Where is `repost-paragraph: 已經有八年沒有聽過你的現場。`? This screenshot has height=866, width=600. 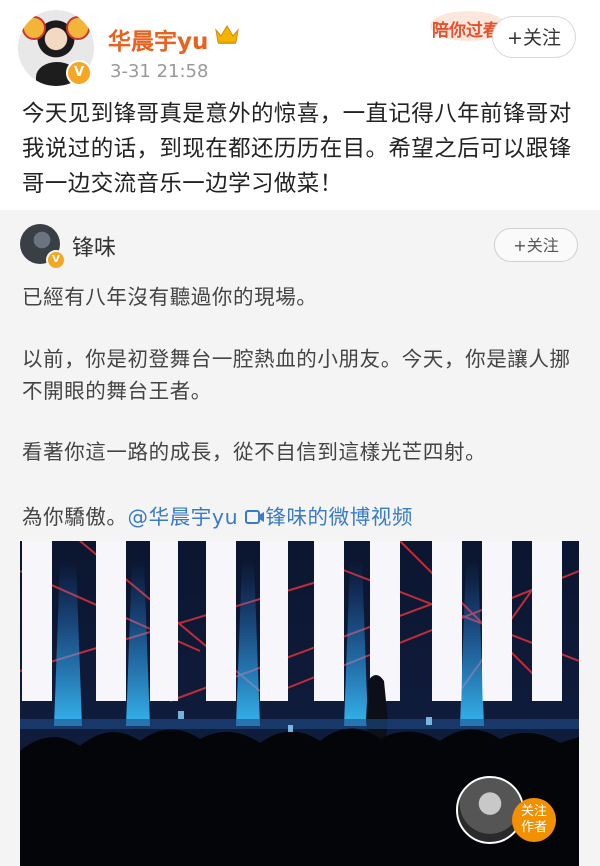
repost-paragraph: 已經有八年沒有聽過你的現場。 is located at coordinates (170, 297).